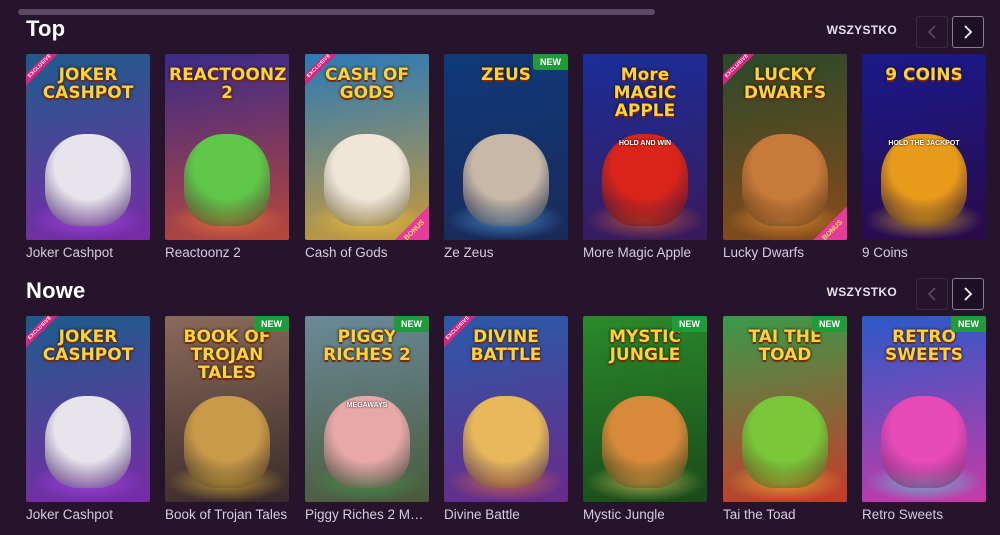  I want to click on game-card: LUCKY DWARFS EXCLUSIVE BONUS Lucky Dwarfs, so click(785, 157).